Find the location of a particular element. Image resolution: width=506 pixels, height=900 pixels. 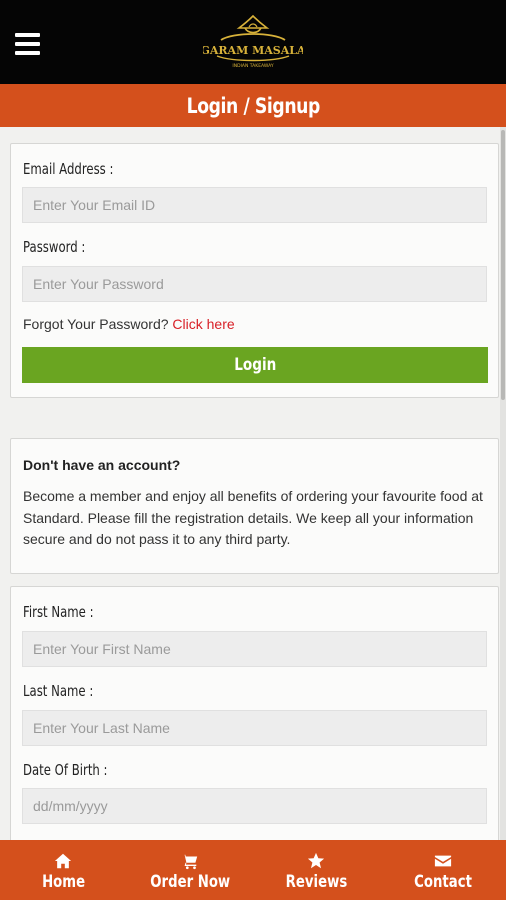

scrollbar-thumb is located at coordinates (503, 265).